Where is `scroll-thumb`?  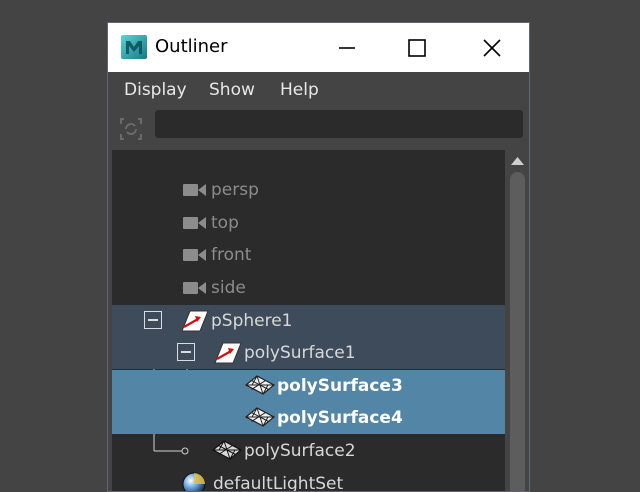 scroll-thumb is located at coordinates (517, 331).